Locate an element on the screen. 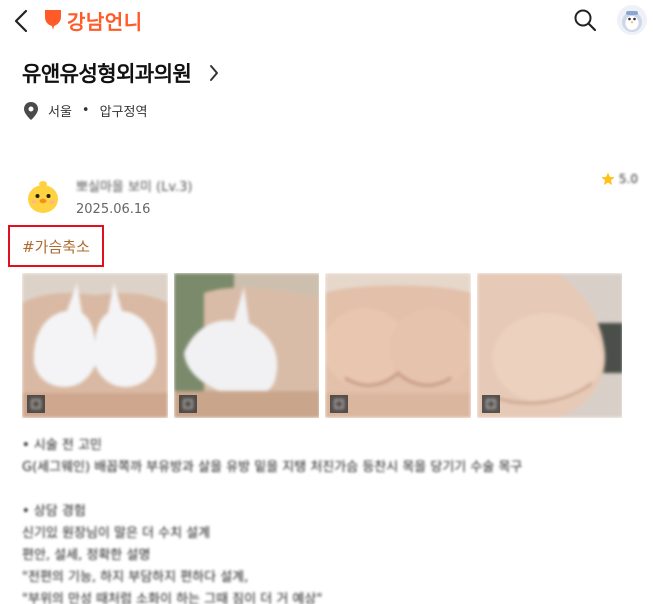  search-button is located at coordinates (585, 20).